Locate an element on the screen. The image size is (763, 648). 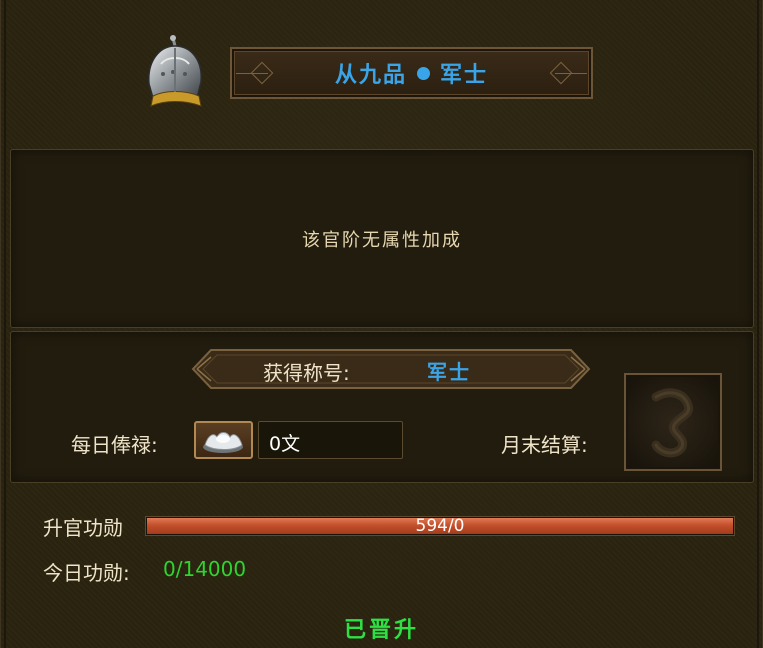
seal-medal-icon is located at coordinates (673, 422).